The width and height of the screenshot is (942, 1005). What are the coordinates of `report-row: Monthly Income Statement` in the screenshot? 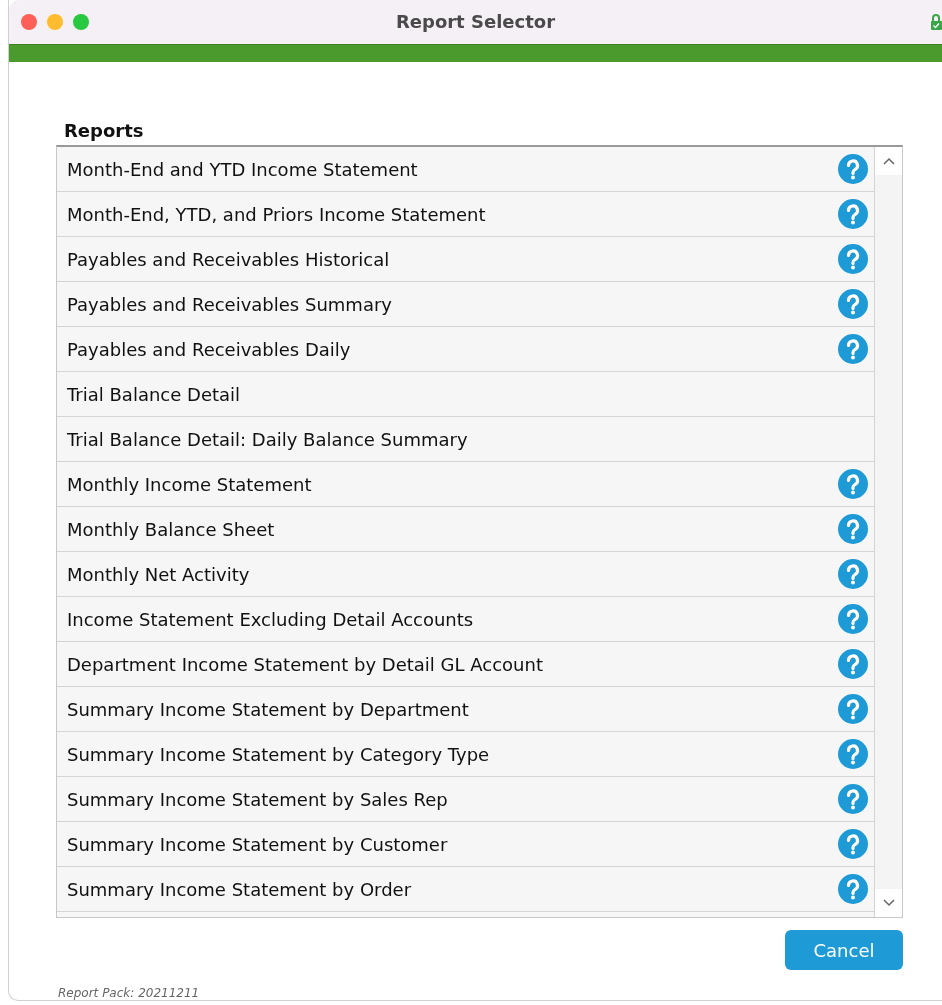 It's located at (465, 484).